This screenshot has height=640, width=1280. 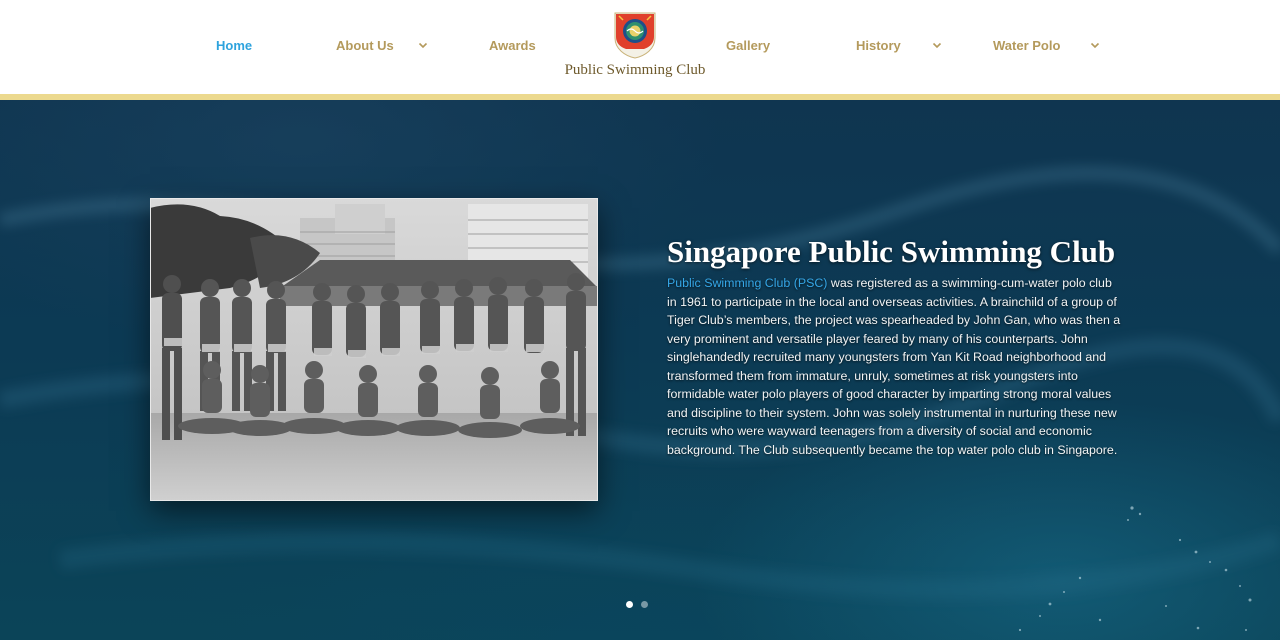 I want to click on psc-link: Public Swimming Club (PSC), so click(x=747, y=283).